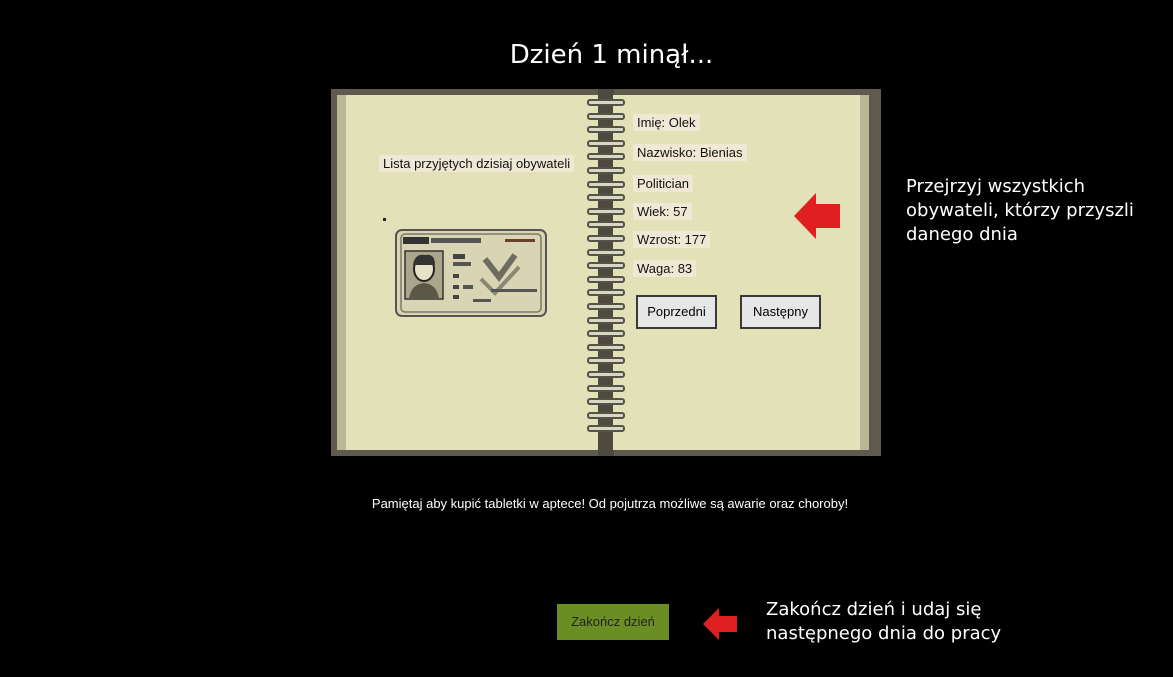  Describe the element at coordinates (477, 163) in the screenshot. I see `citizens-list-heading: Lista przyjętych dzisiaj obywateli` at that location.